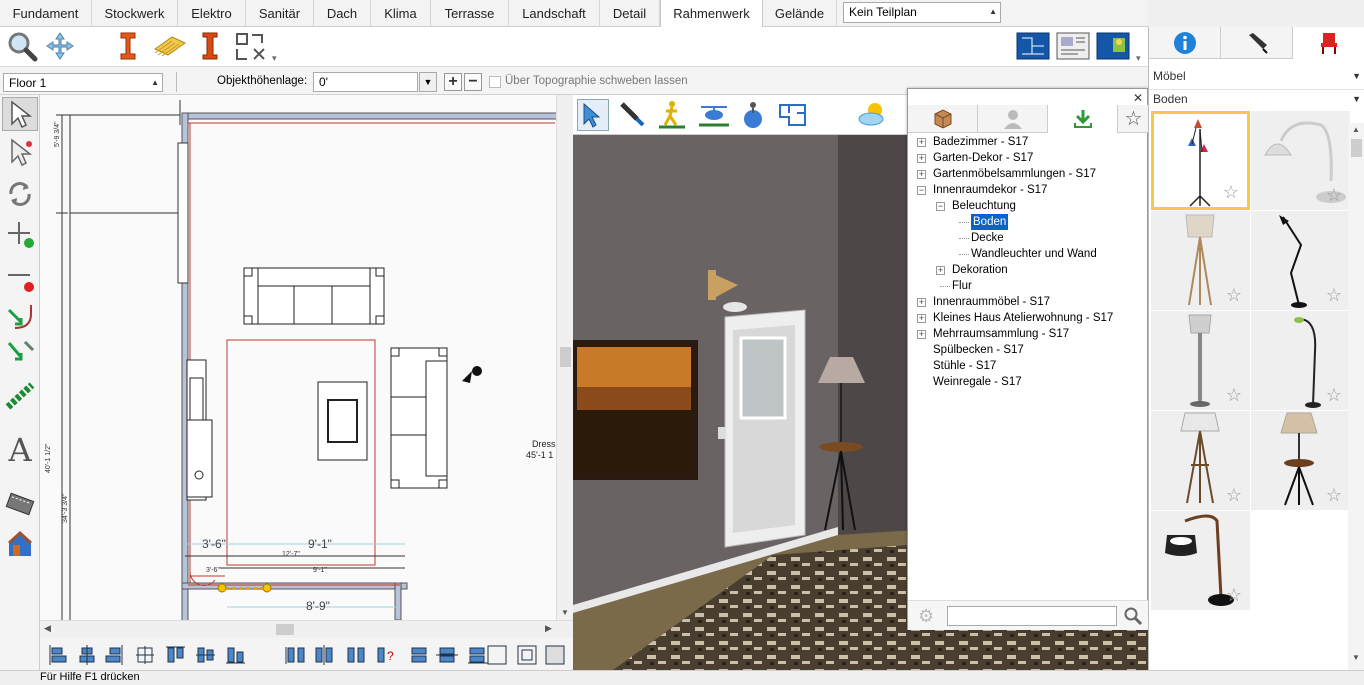 Image resolution: width=1364 pixels, height=685 pixels. I want to click on teilplan-select: Kein Teilplan ▲▼, so click(922, 18).